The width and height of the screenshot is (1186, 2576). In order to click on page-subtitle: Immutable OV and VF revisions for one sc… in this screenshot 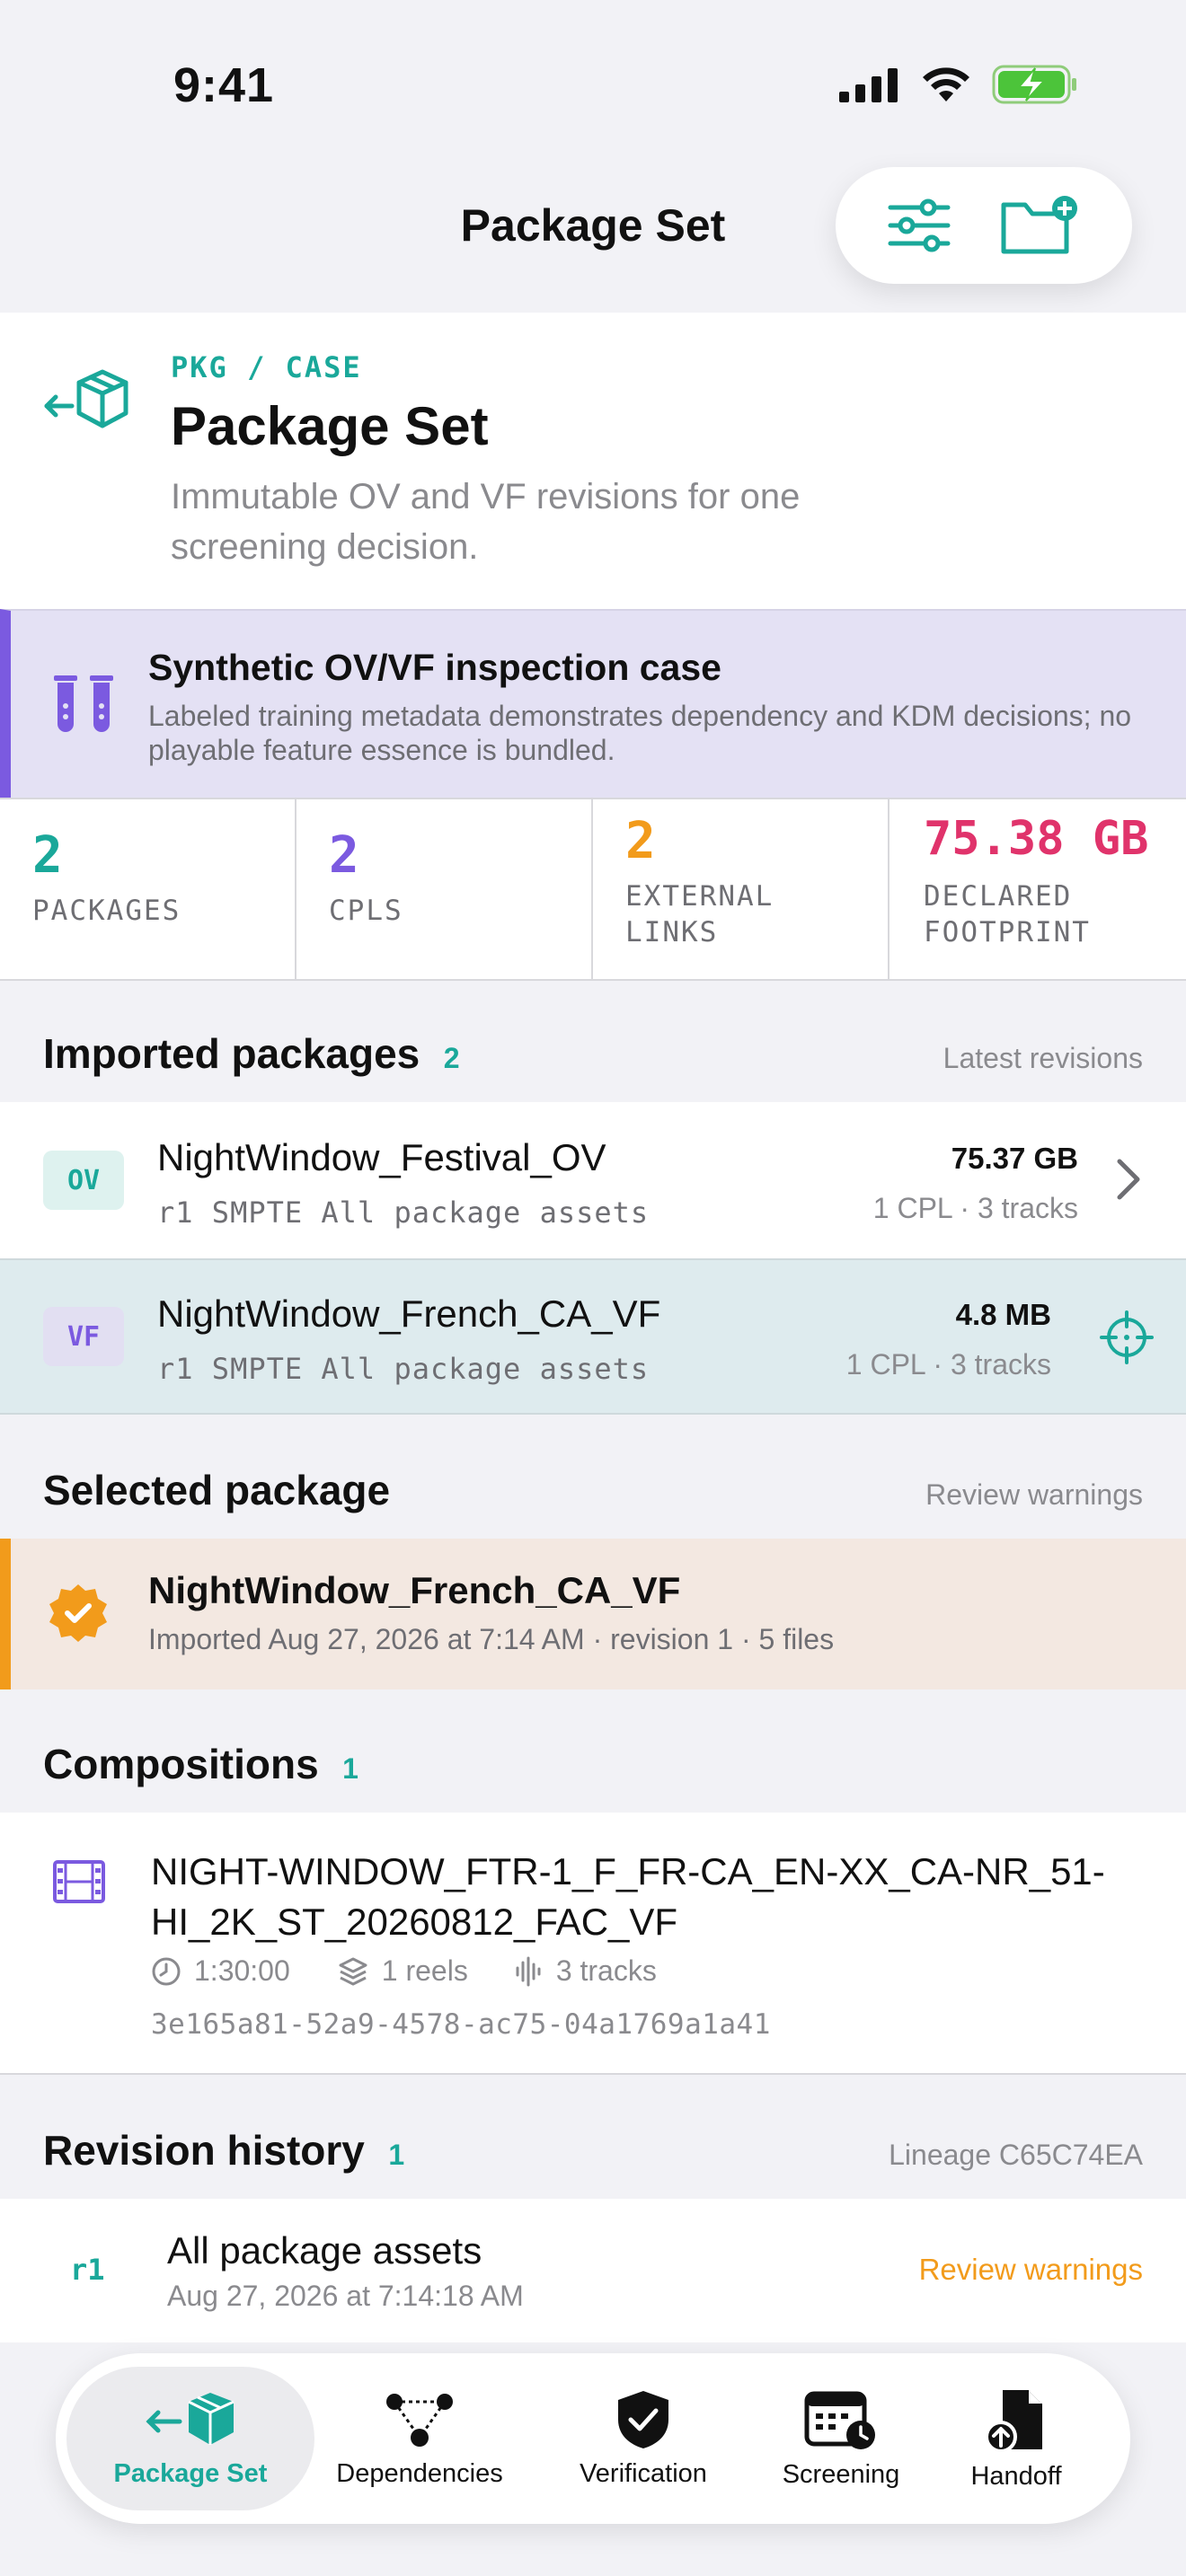, I will do `click(486, 522)`.